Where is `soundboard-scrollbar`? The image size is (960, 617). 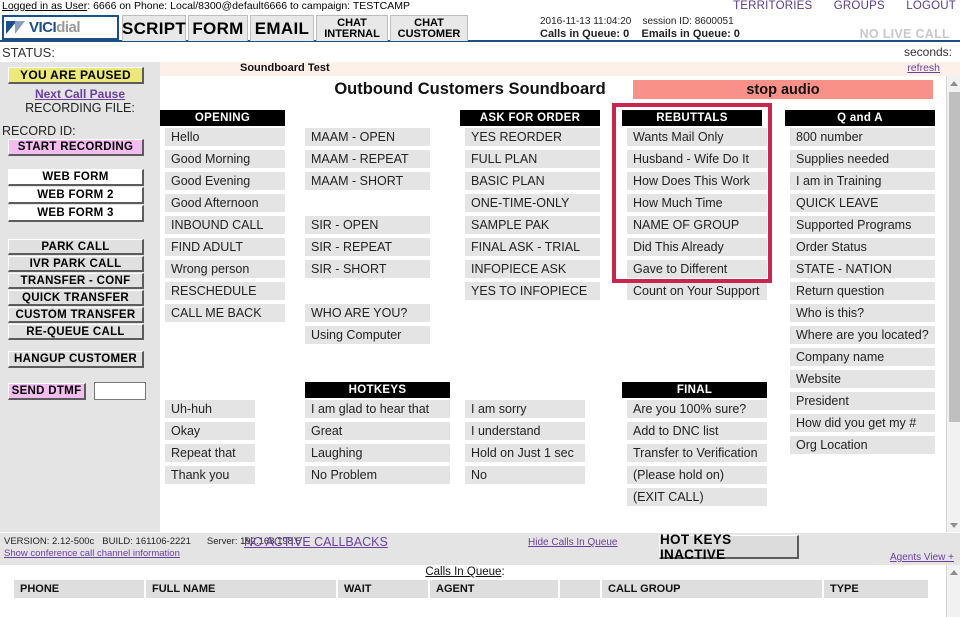 soundboard-scrollbar is located at coordinates (953, 304).